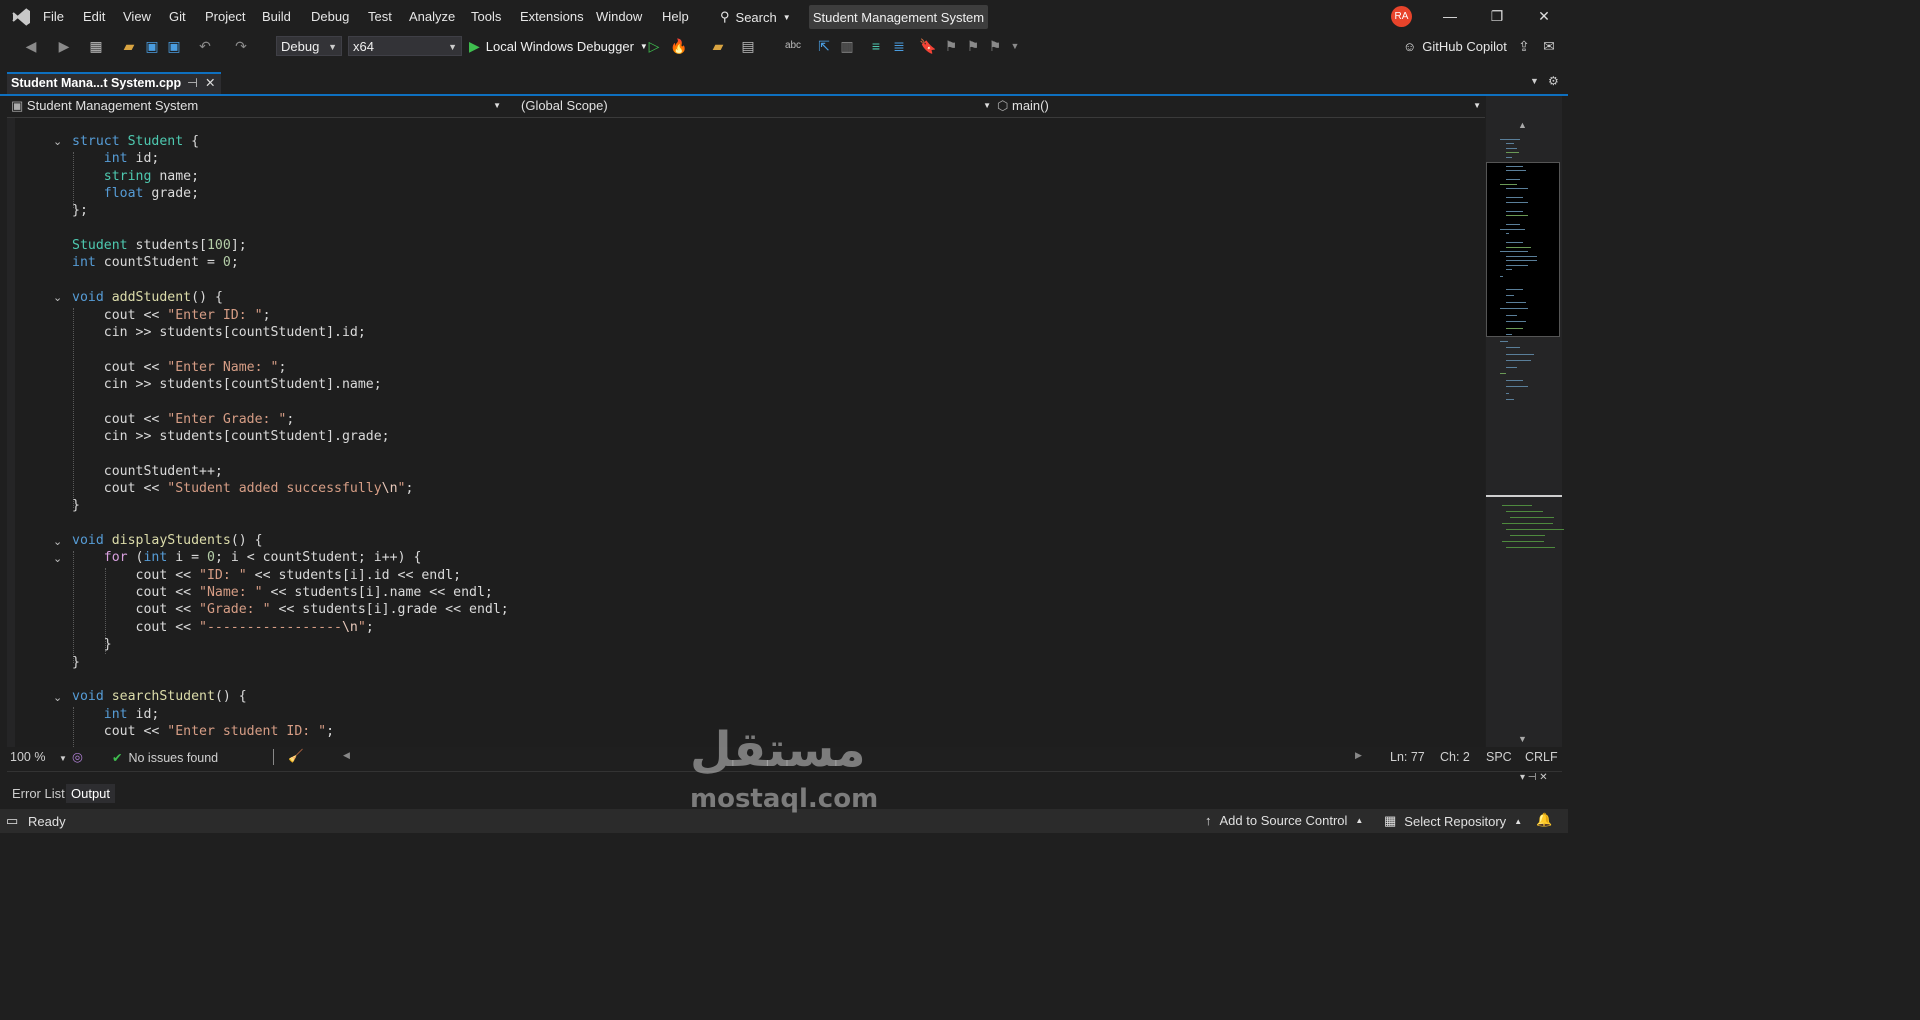 The height and width of the screenshot is (1020, 1920). I want to click on menu-item-tools: Tools, so click(486, 16).